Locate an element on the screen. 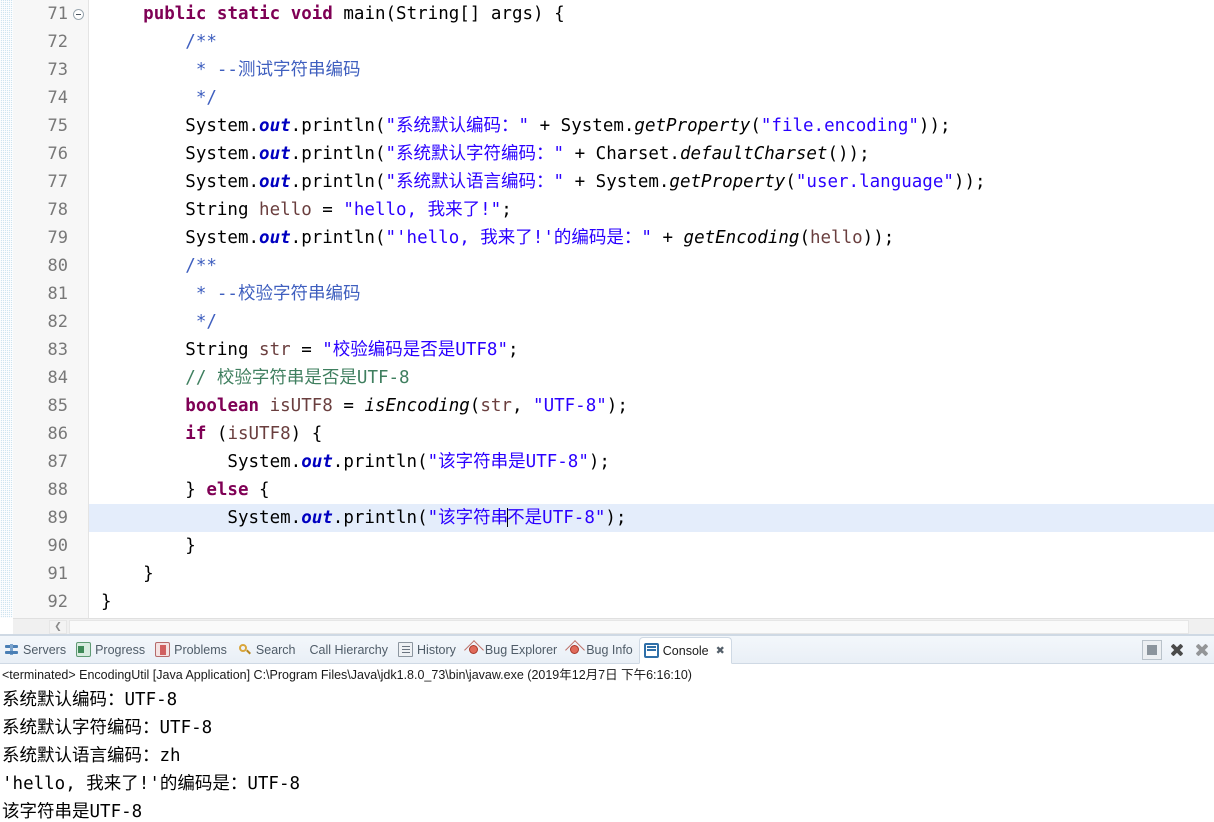  line-number: 71 is located at coordinates (50, 14).